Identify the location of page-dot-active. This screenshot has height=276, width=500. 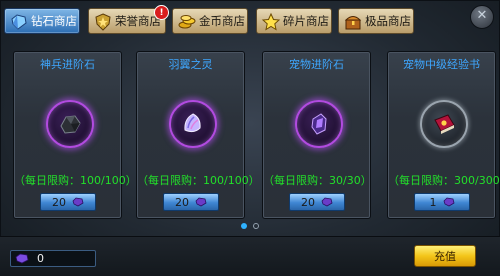
(244, 226).